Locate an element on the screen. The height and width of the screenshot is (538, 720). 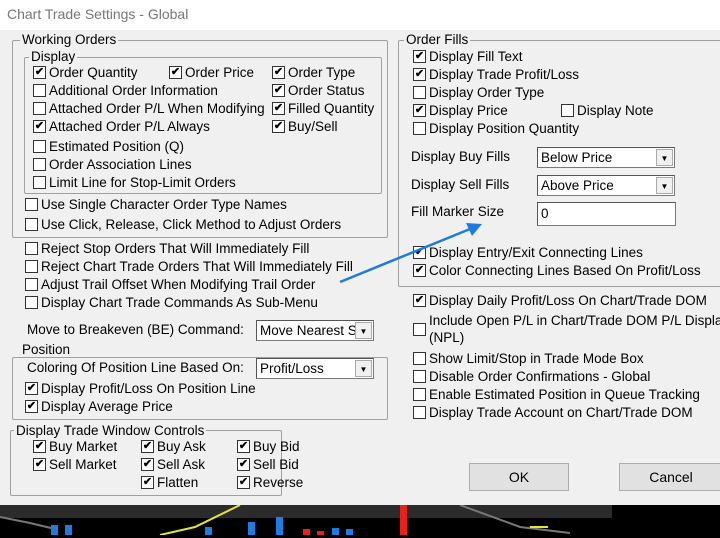
chart-background is located at coordinates (360, 520).